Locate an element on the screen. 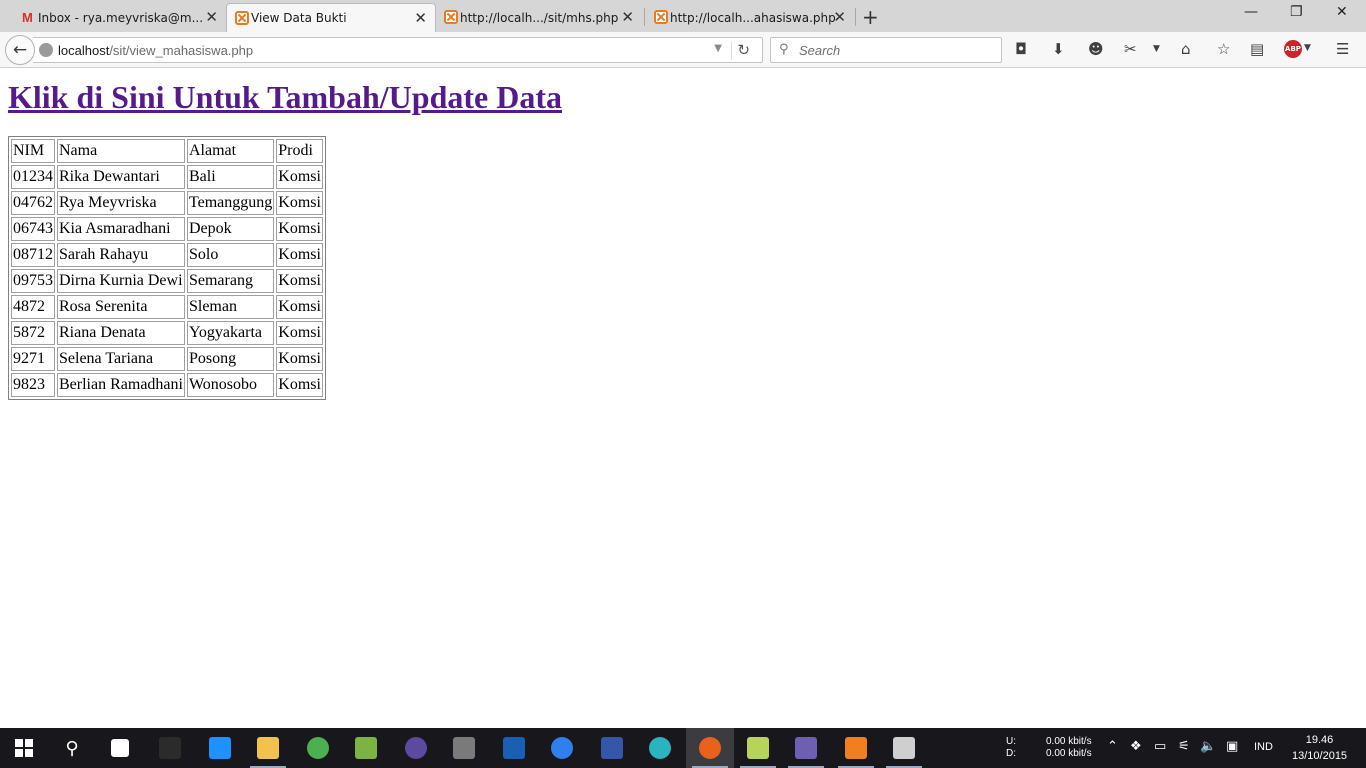  url-history-dropdown-icon: ▼ is located at coordinates (718, 48).